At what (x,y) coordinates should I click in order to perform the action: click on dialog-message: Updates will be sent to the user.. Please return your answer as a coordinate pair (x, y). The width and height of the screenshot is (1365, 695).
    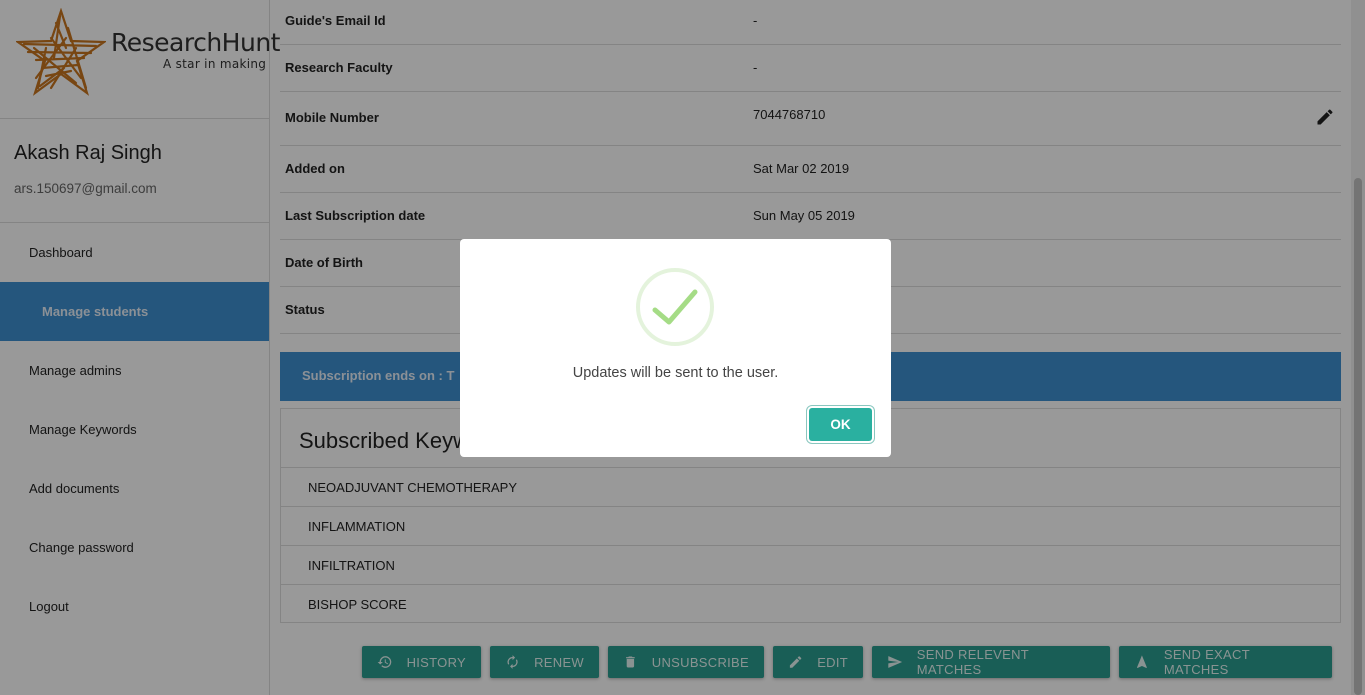
    Looking at the image, I should click on (675, 373).